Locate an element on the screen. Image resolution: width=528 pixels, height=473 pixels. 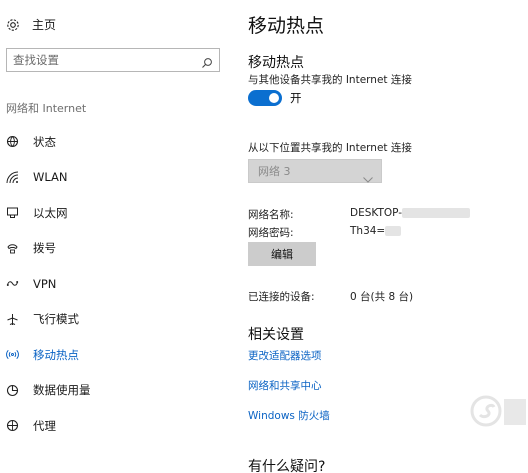
network-name-row: 网络名称: DESKTOP- is located at coordinates (359, 214).